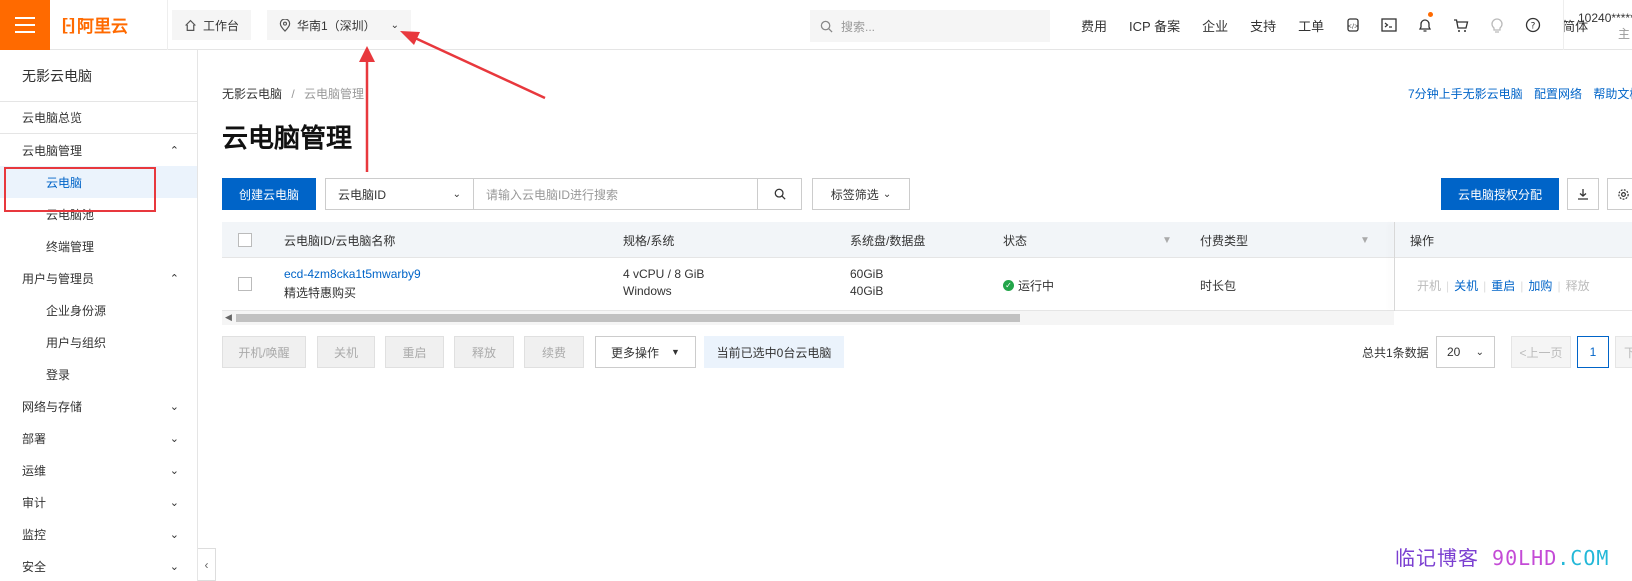  I want to click on aliyun-logo: [-] 阿里云, so click(109, 25).